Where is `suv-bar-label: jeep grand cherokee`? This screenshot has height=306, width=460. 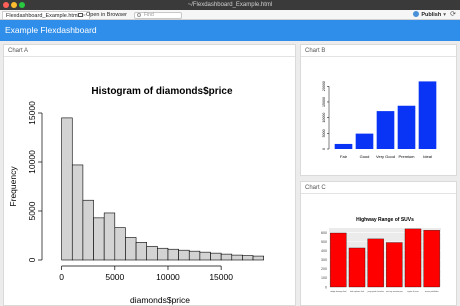 suv-bar-label: jeep grand cherokee is located at coordinates (374, 292).